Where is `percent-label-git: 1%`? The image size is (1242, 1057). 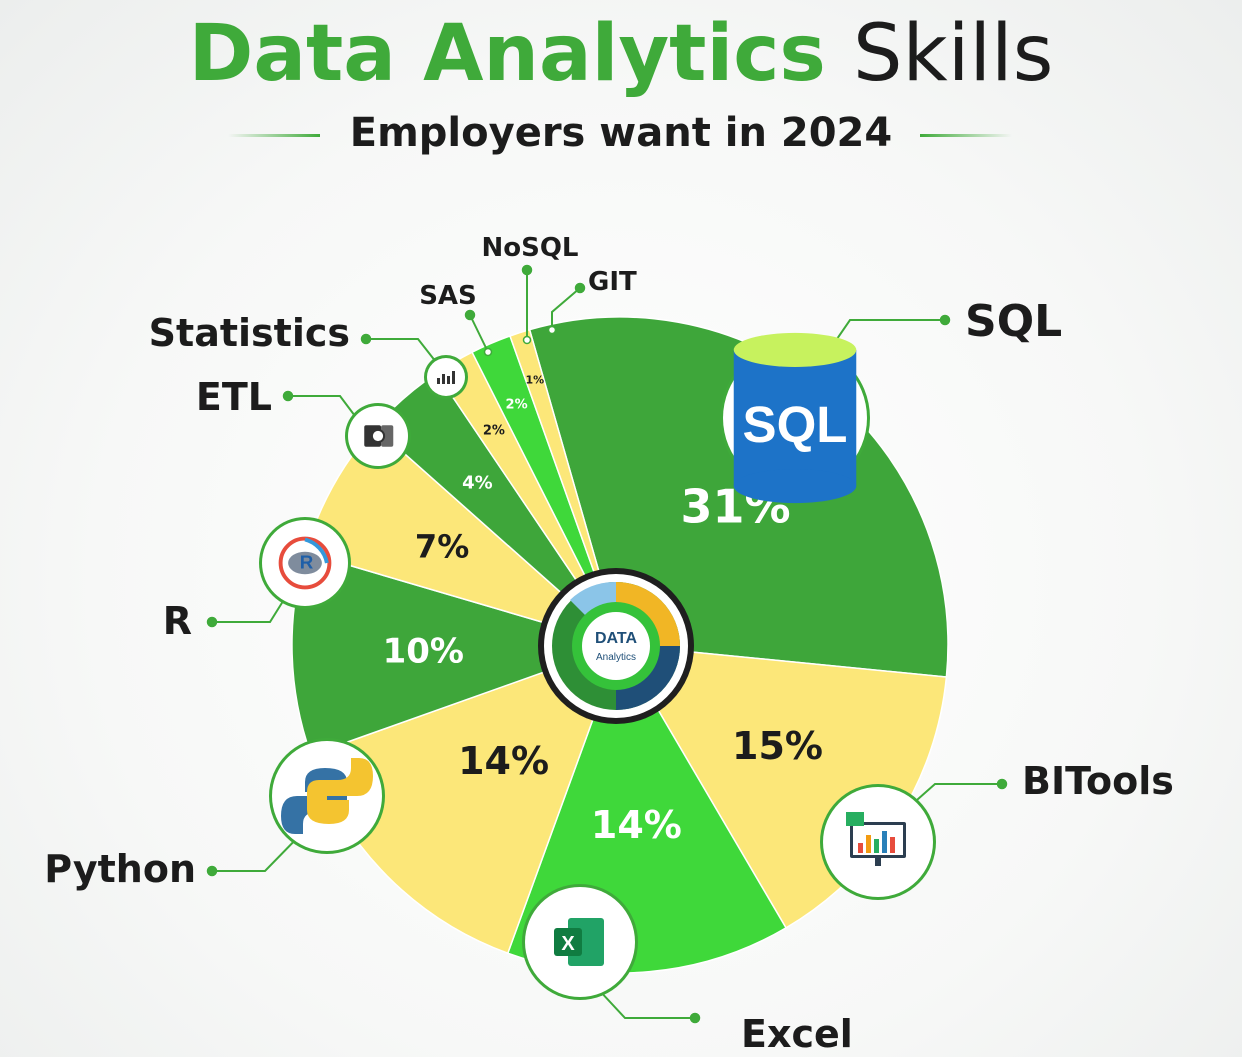
percent-label-git: 1% is located at coordinates (534, 379).